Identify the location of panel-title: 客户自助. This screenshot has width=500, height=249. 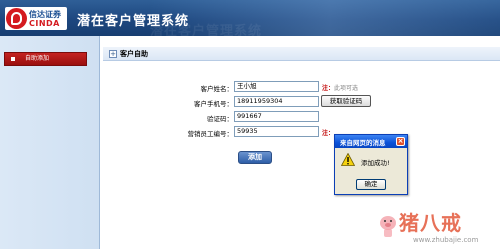
(134, 54).